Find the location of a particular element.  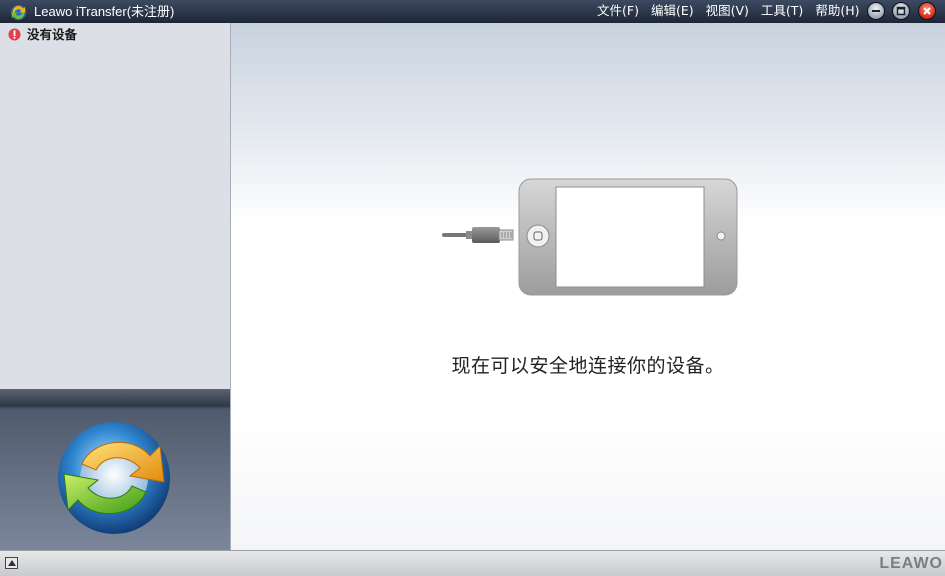

maximize-button is located at coordinates (901, 11).